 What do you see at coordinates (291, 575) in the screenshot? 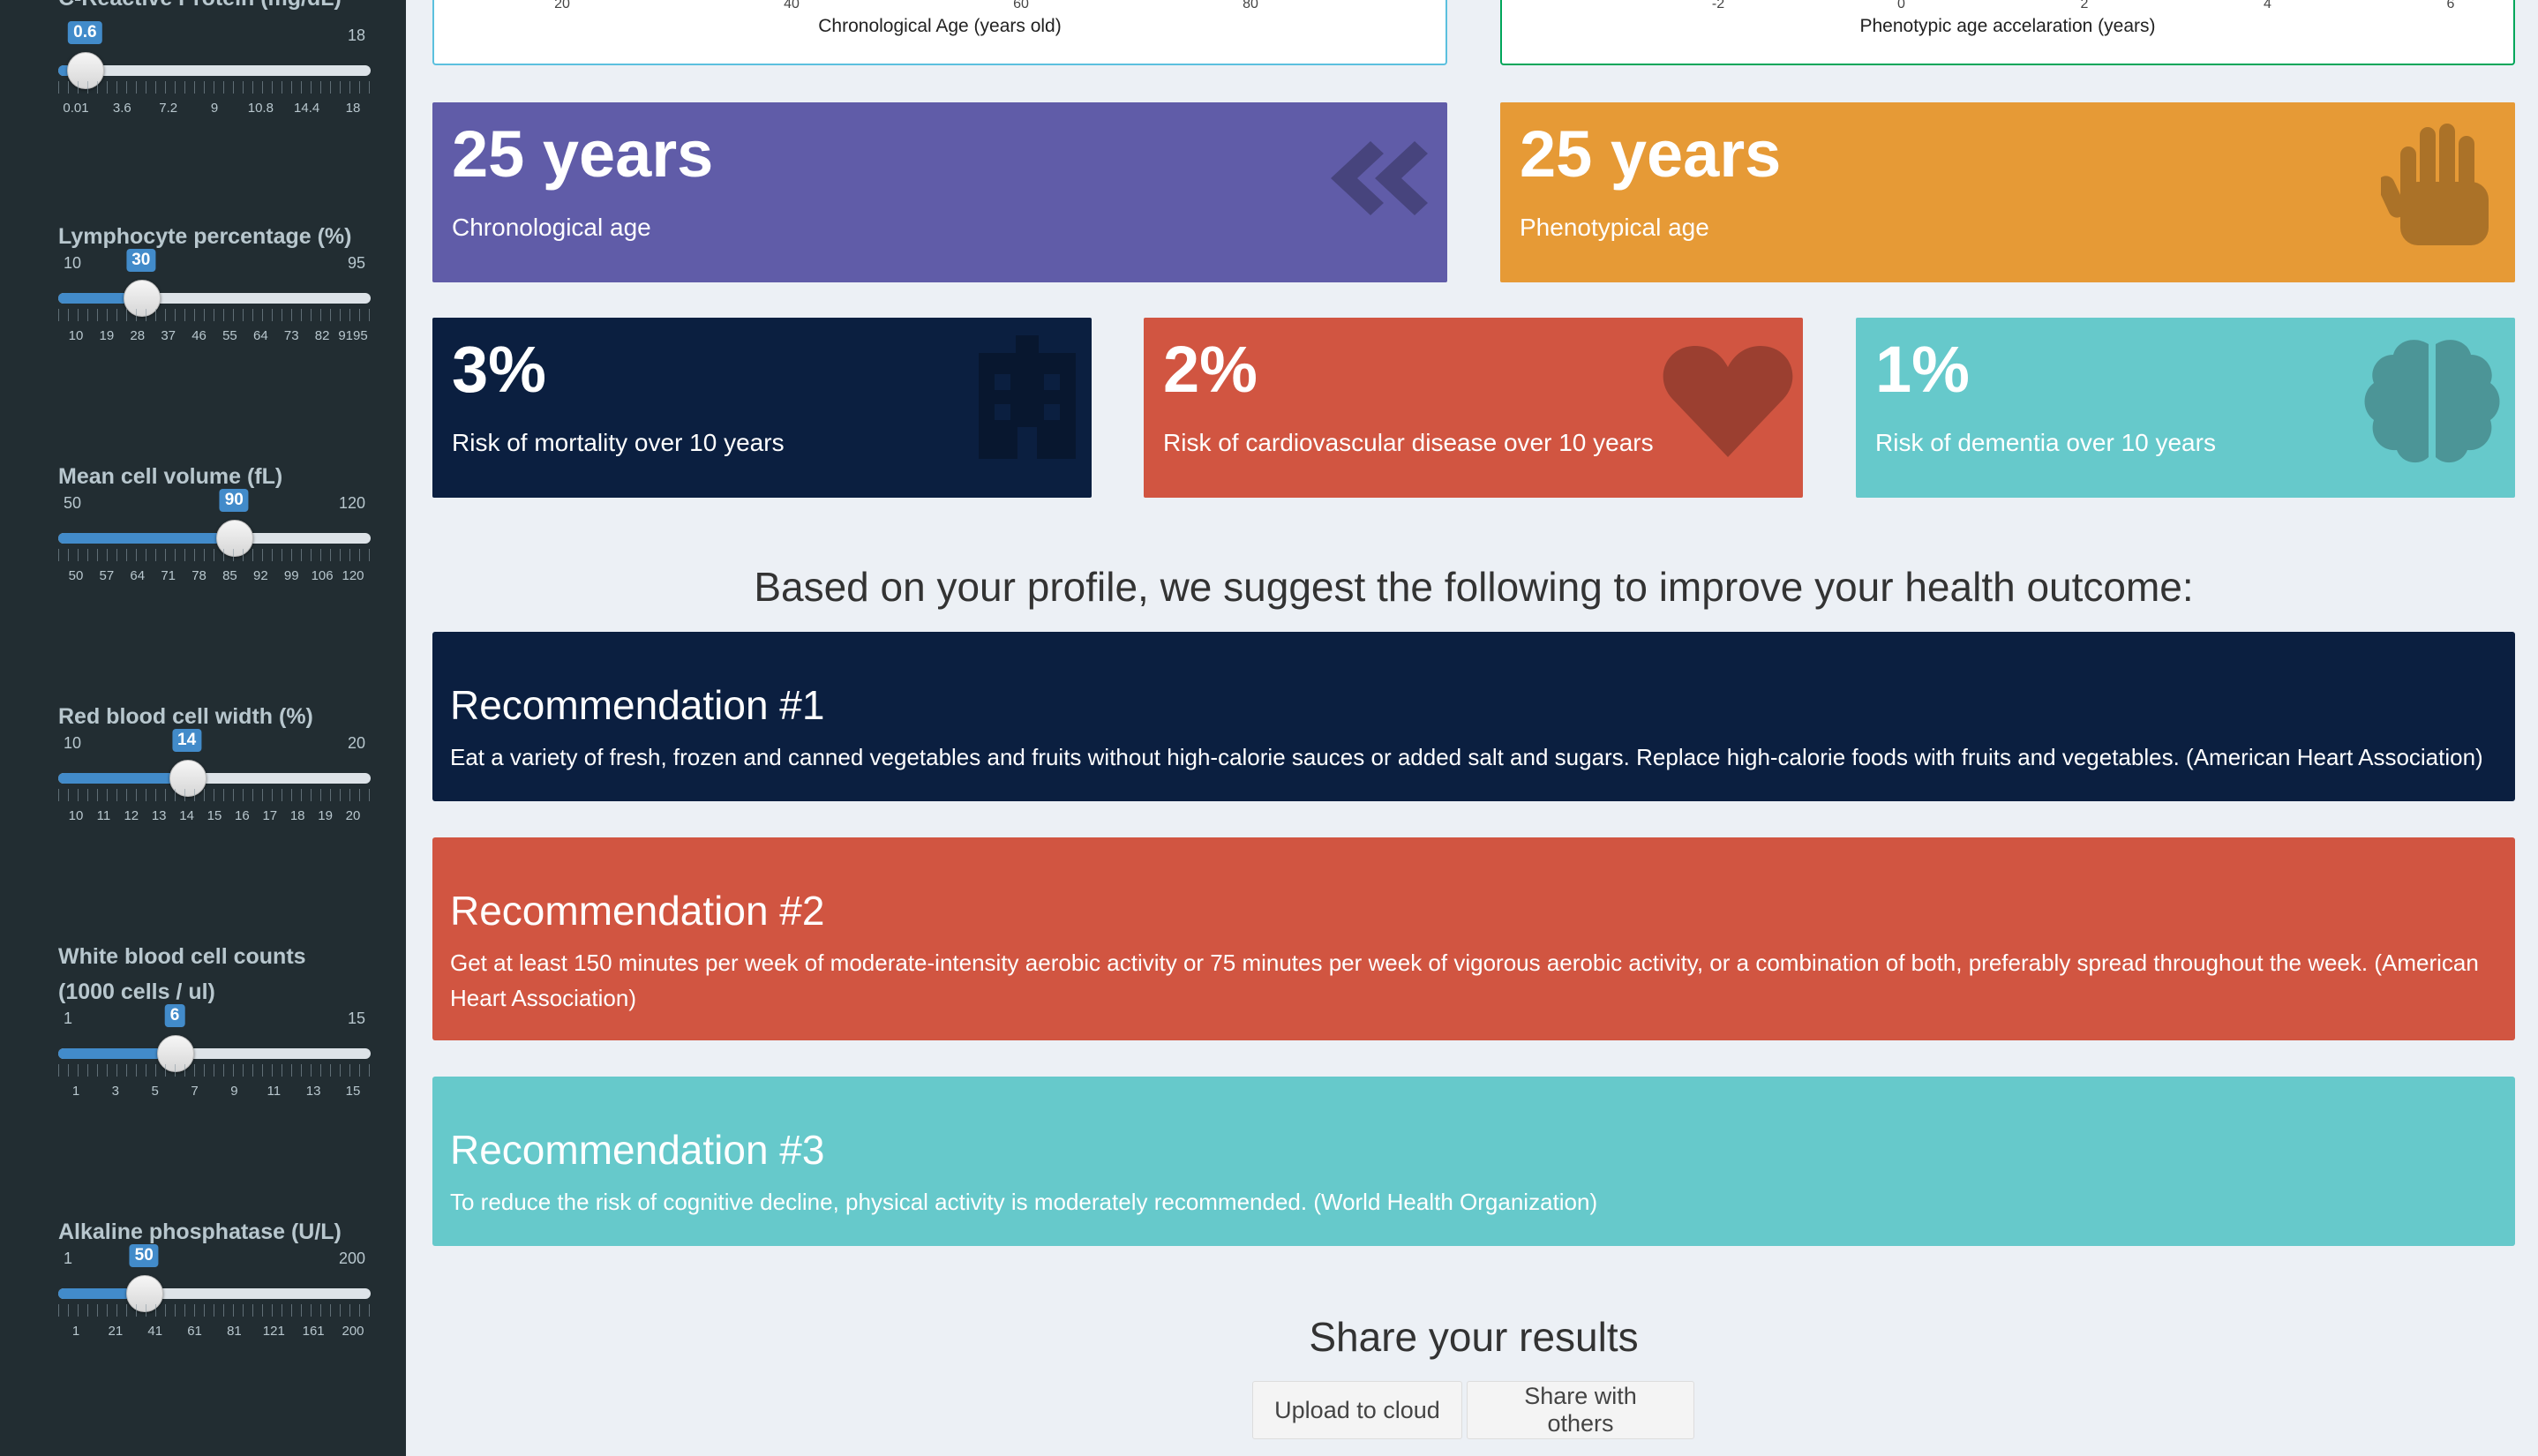
I see `slider-tick-label: 99` at bounding box center [291, 575].